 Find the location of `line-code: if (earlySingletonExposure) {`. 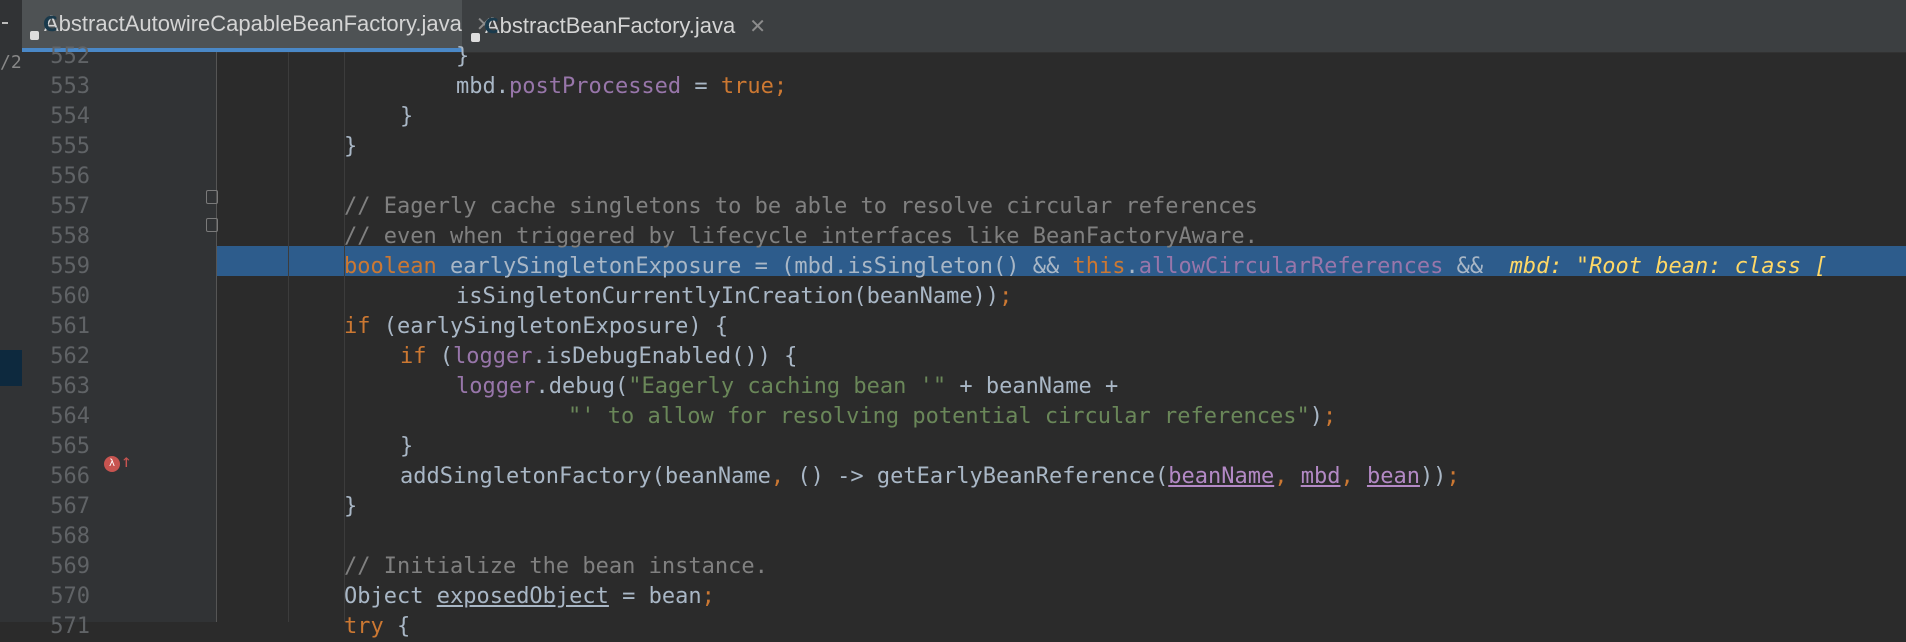

line-code: if (earlySingletonExposure) { is located at coordinates (536, 327).